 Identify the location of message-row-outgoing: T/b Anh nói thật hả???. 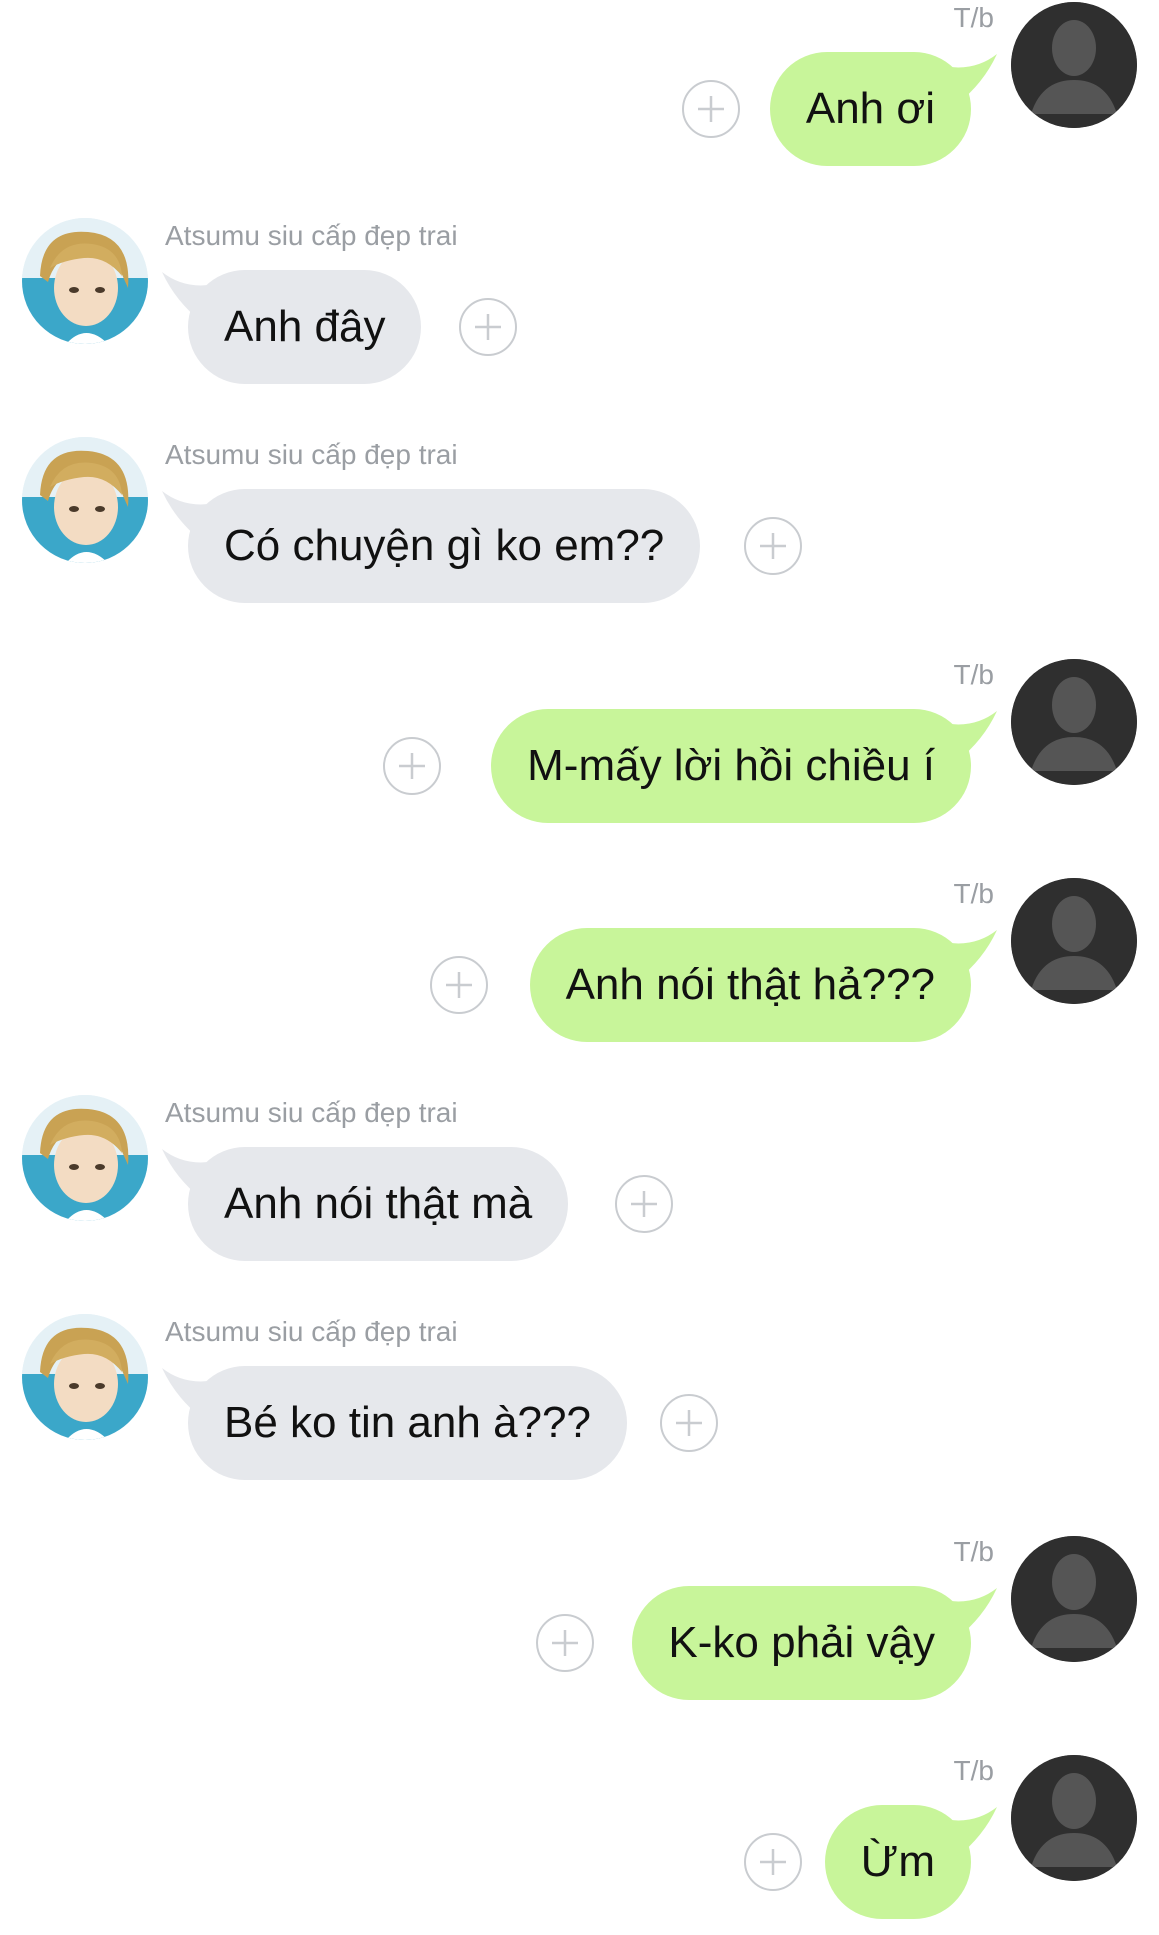
(579, 968).